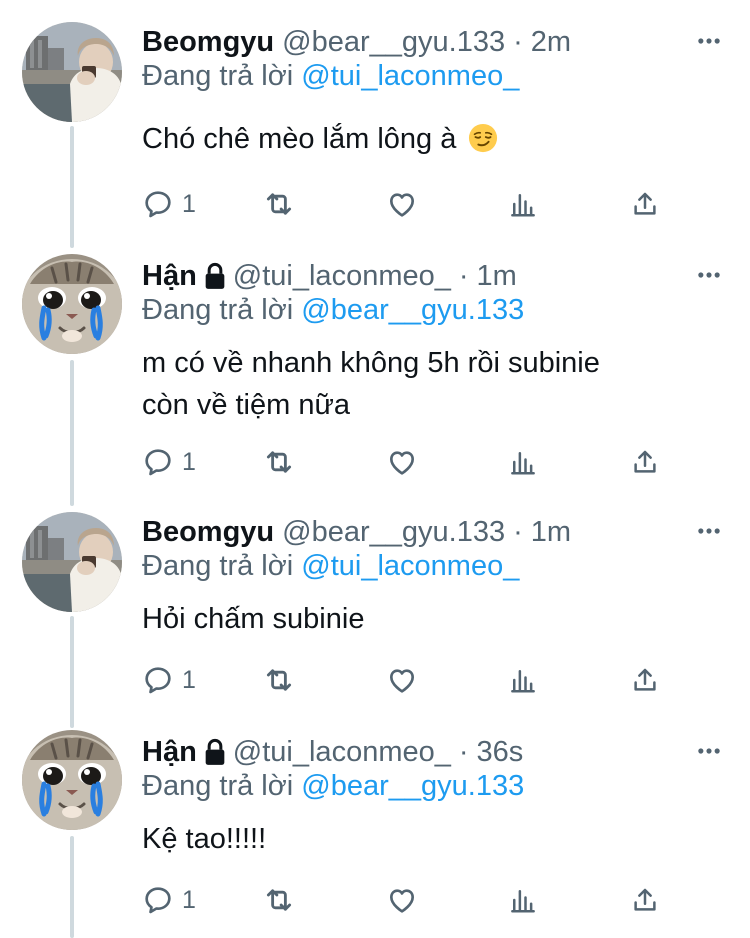  What do you see at coordinates (246, 405) in the screenshot?
I see `tweet-text-line: còn về tiệm nữa` at bounding box center [246, 405].